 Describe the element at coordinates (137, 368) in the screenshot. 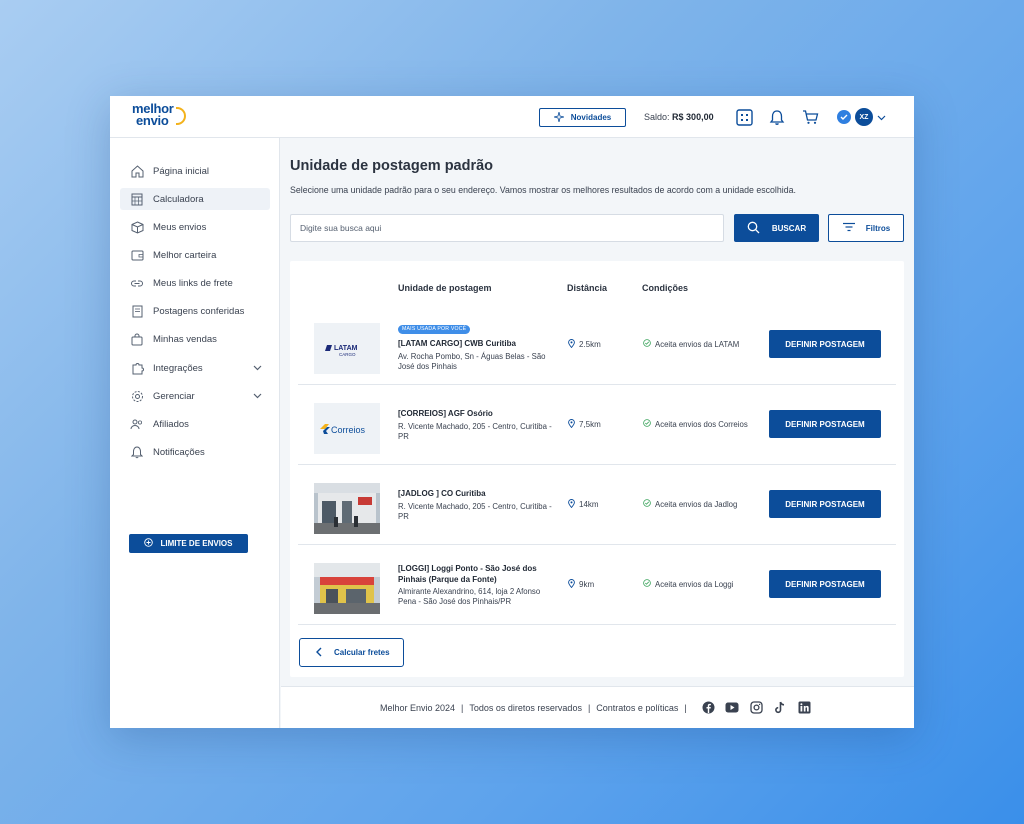

I see `puzzle-icon` at that location.